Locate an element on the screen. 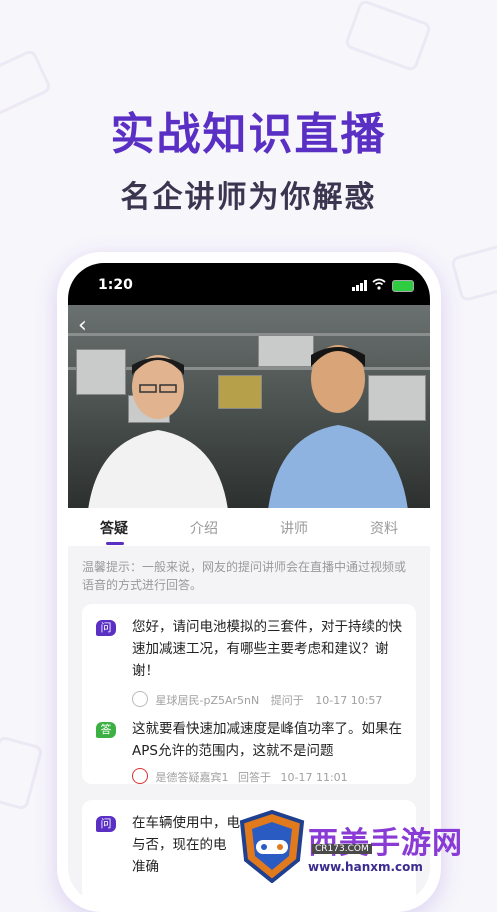 This screenshot has width=497, height=912. watermark-url: www.hanxm.com is located at coordinates (365, 867).